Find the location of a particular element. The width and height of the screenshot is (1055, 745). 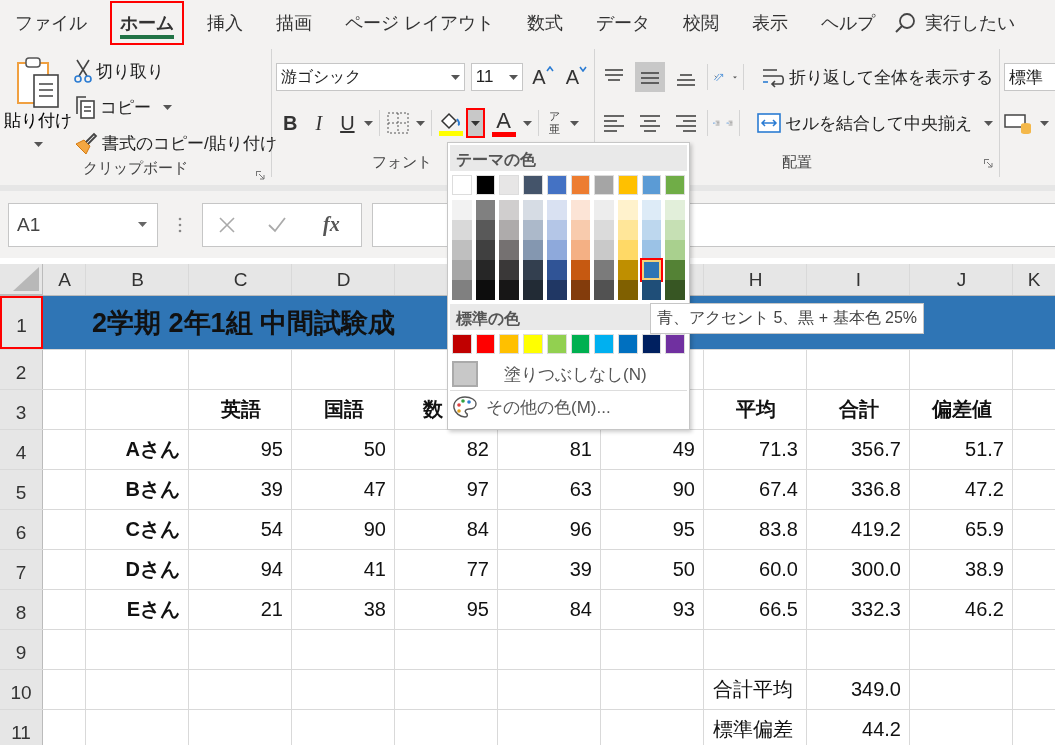

currency-icon is located at coordinates (1019, 123).